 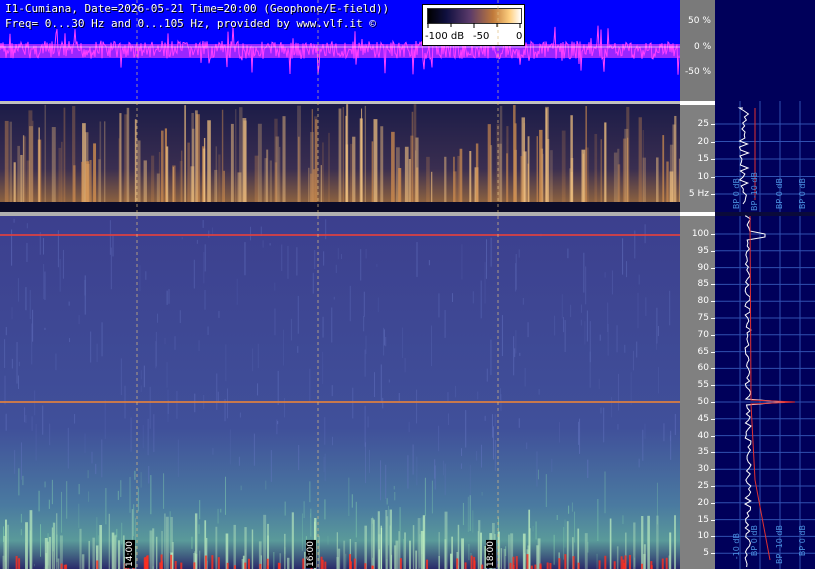 What do you see at coordinates (703, 301) in the screenshot?
I see `freq-tick-label: 80` at bounding box center [703, 301].